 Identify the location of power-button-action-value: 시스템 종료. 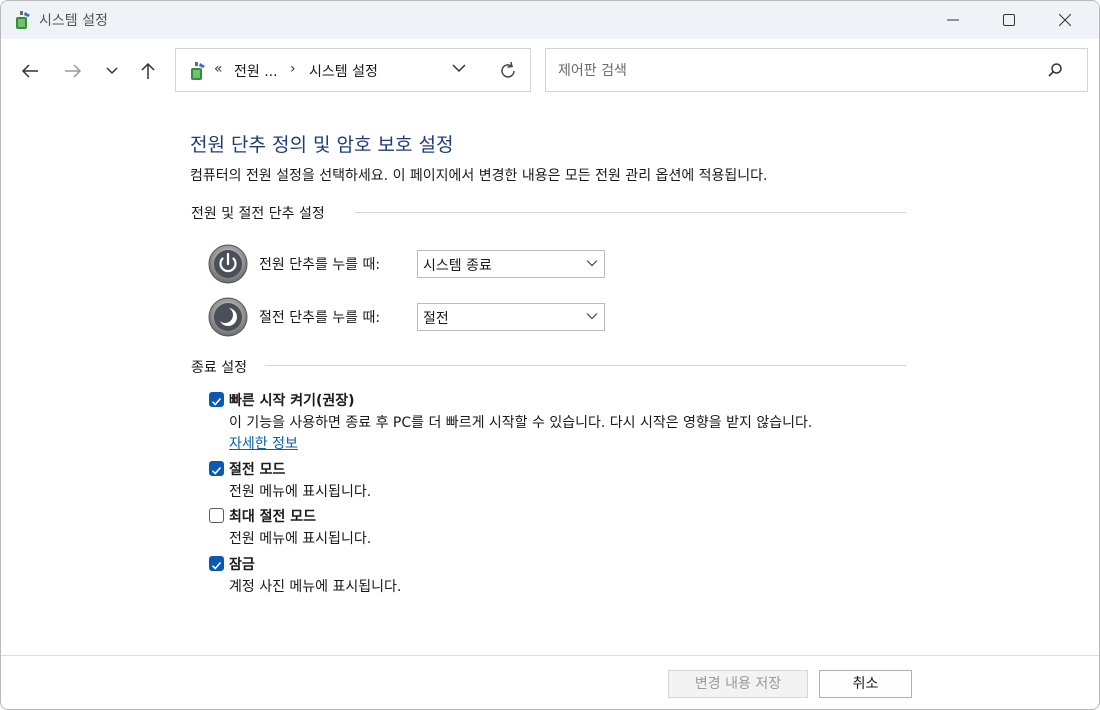
(457, 266).